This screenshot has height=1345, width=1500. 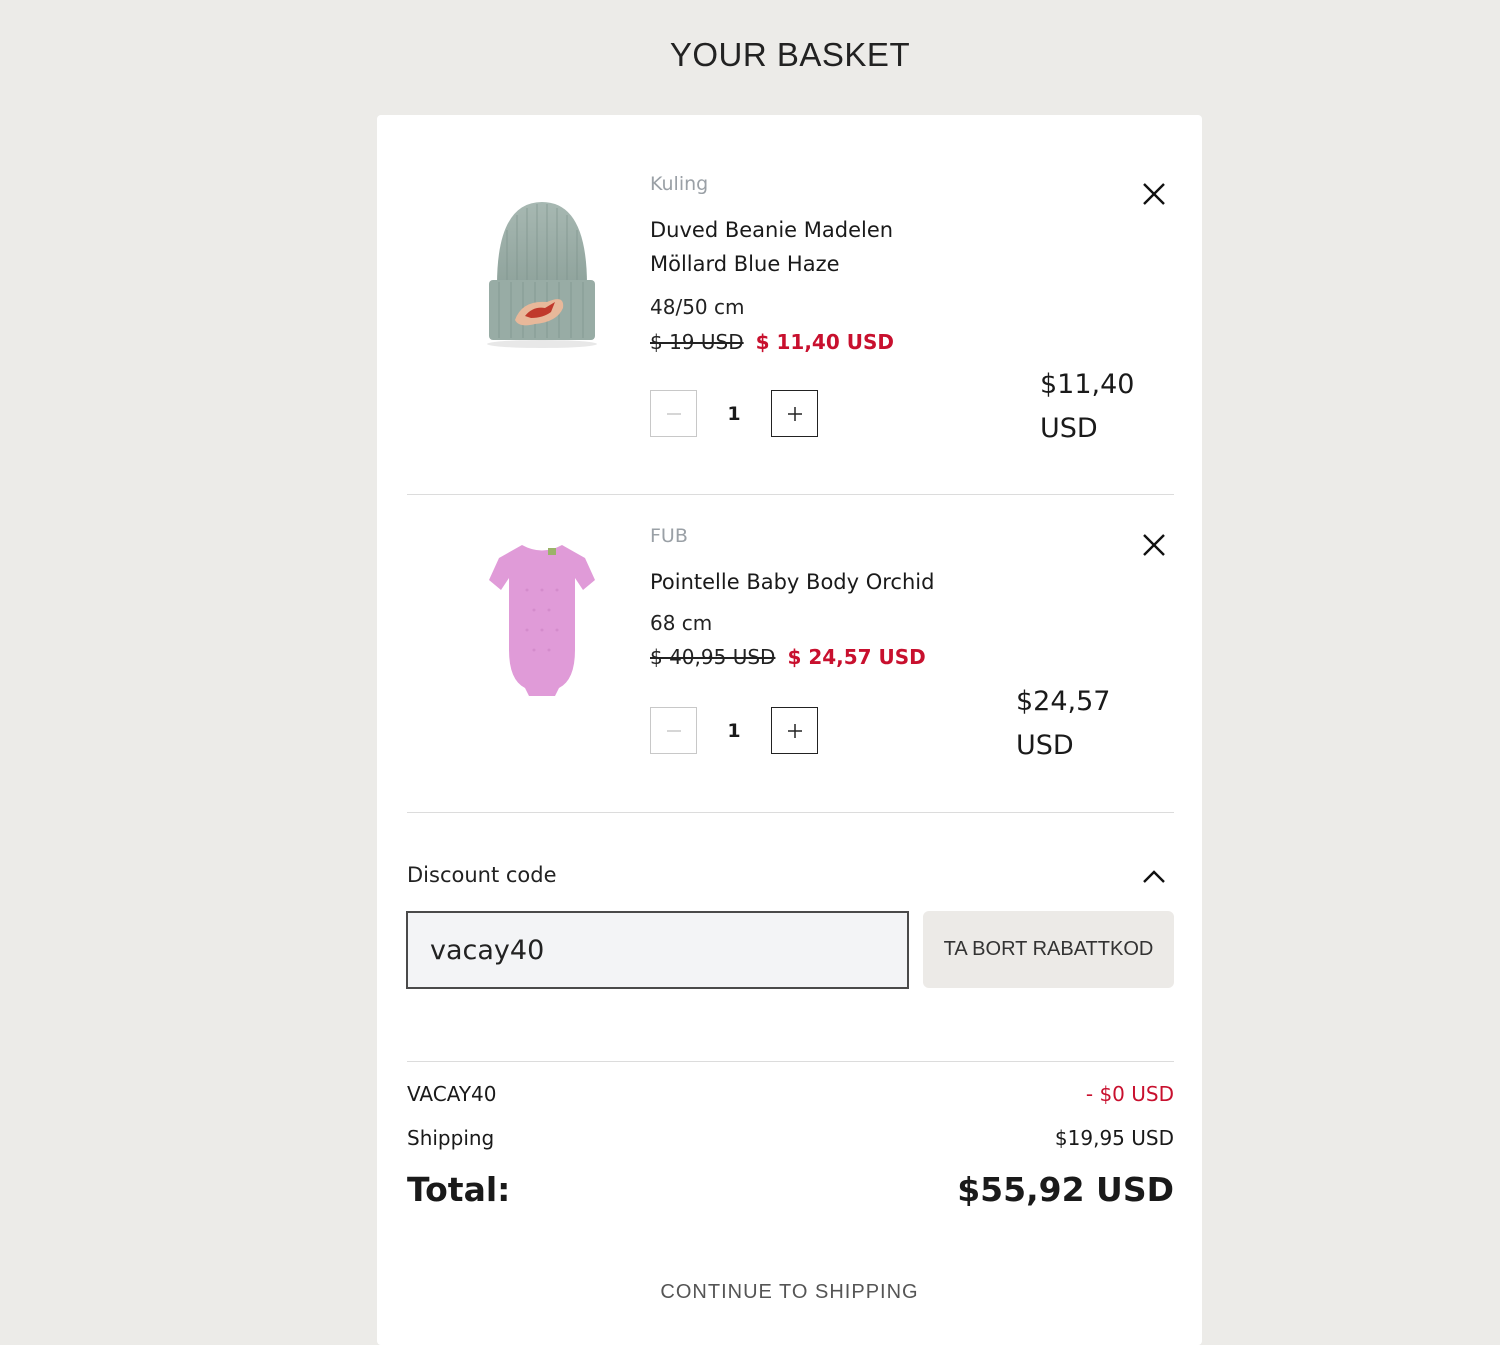 What do you see at coordinates (790, 1189) in the screenshot?
I see `total-row: Total: $55,92 USD` at bounding box center [790, 1189].